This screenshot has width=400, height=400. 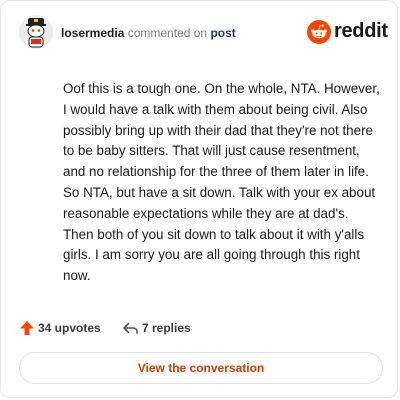 I want to click on upvote-arrow-icon, so click(x=27, y=328).